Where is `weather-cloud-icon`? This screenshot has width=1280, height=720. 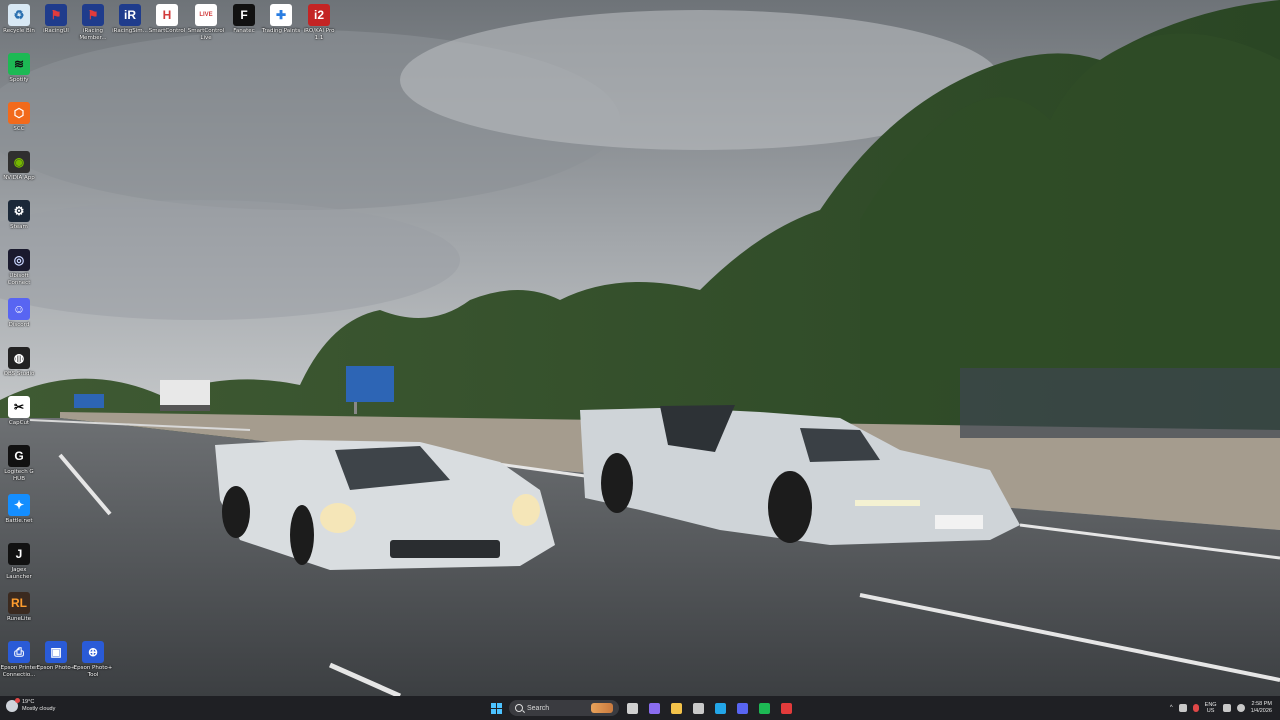 weather-cloud-icon is located at coordinates (13, 705).